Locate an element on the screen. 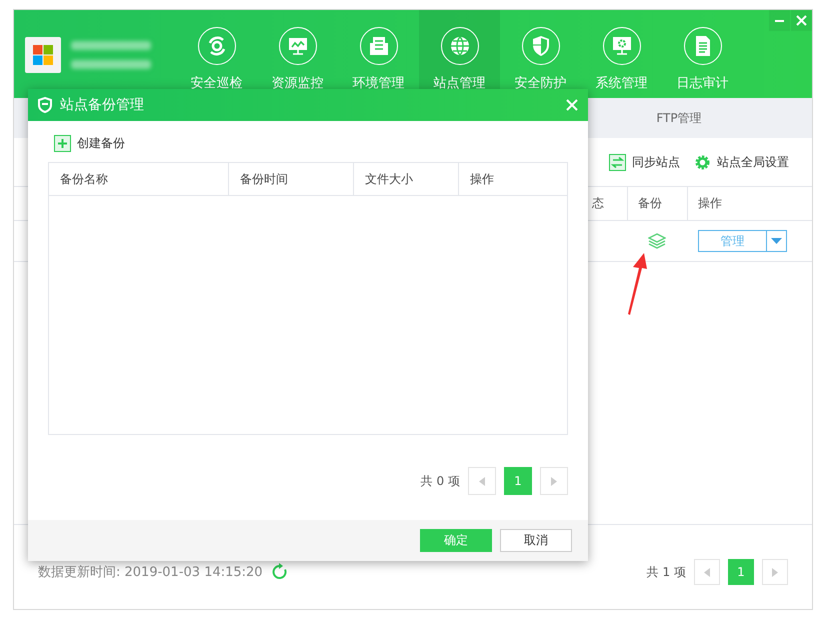 The width and height of the screenshot is (825, 617). column-header: 备份 is located at coordinates (657, 203).